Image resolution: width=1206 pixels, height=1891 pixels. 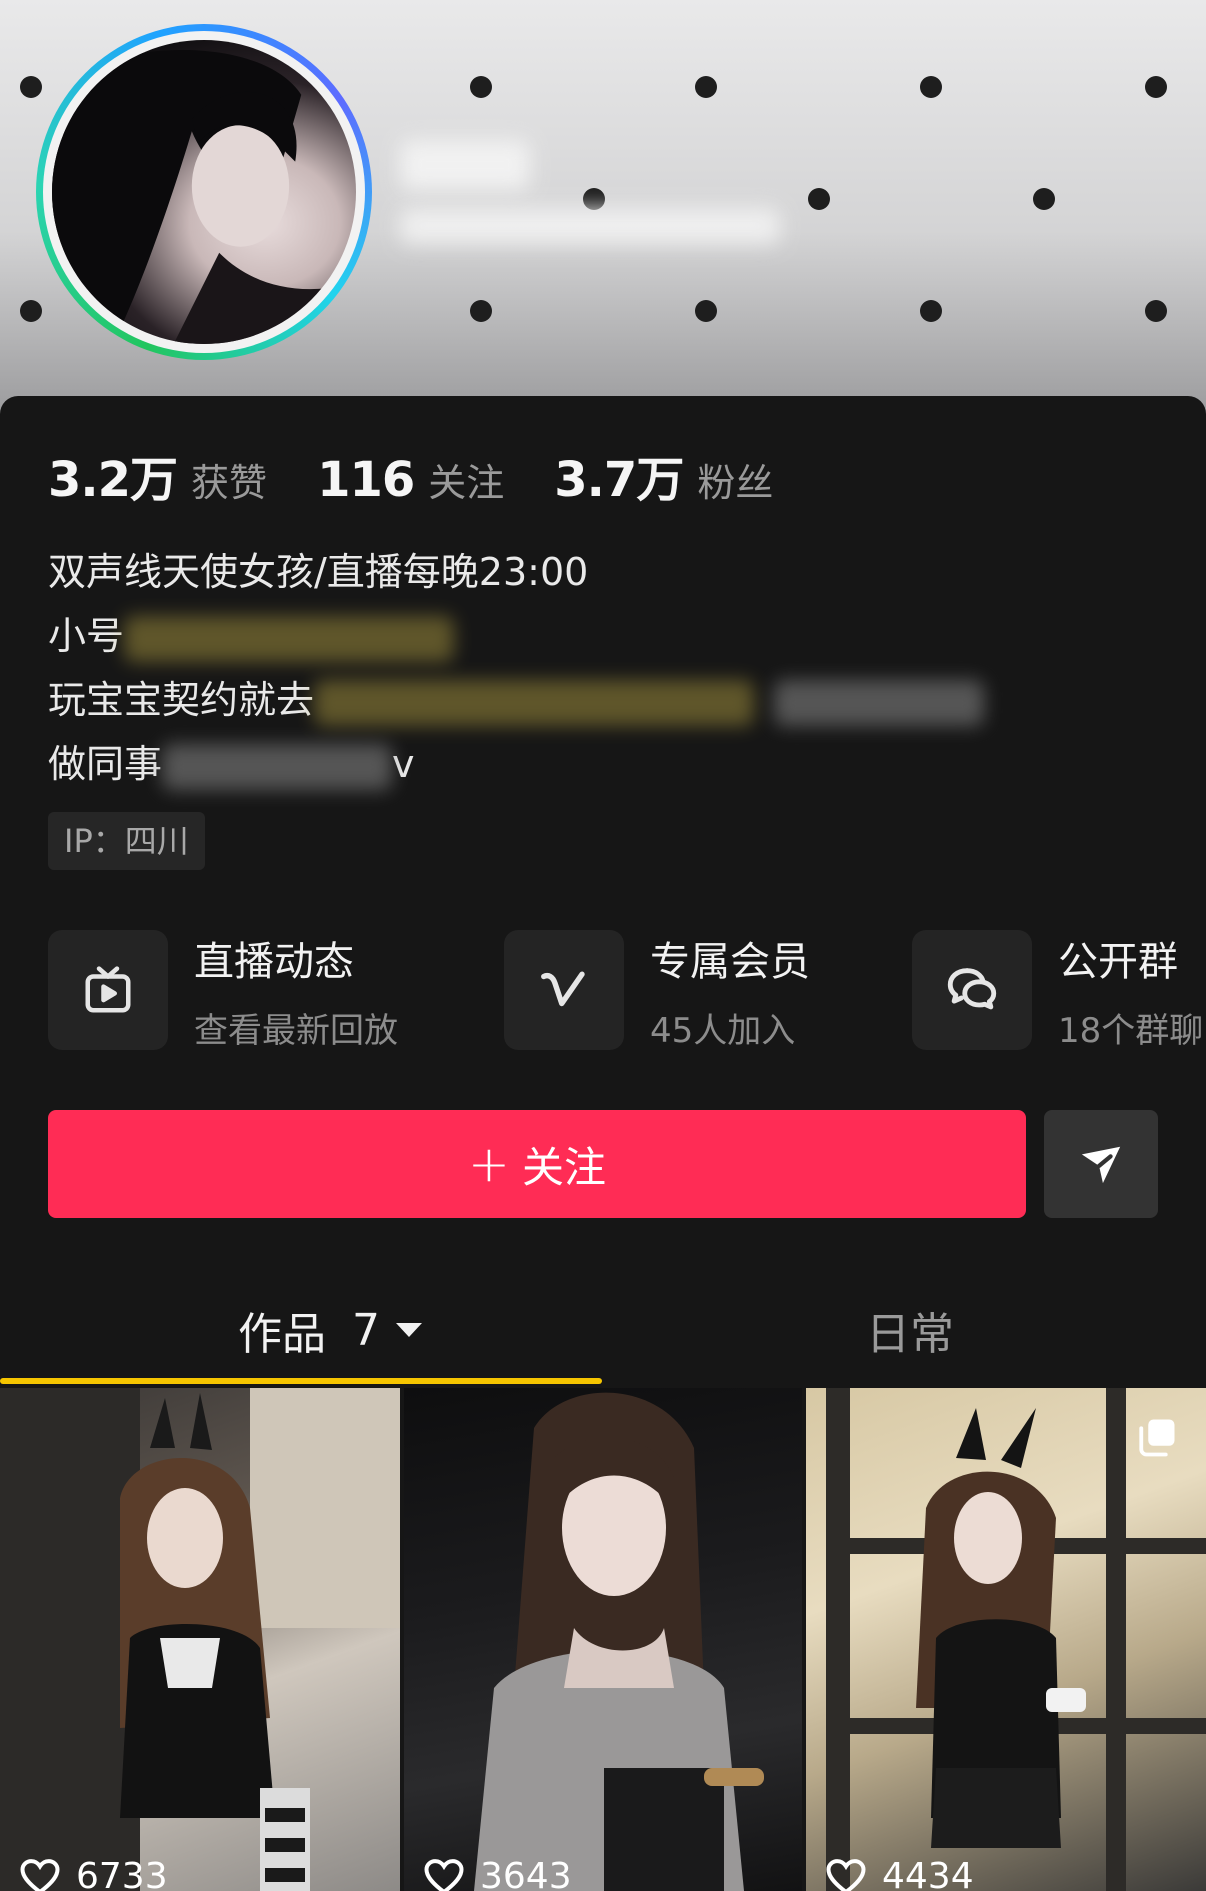 What do you see at coordinates (1131, 1030) in the screenshot?
I see `feature-subtitle: 18个群聊` at bounding box center [1131, 1030].